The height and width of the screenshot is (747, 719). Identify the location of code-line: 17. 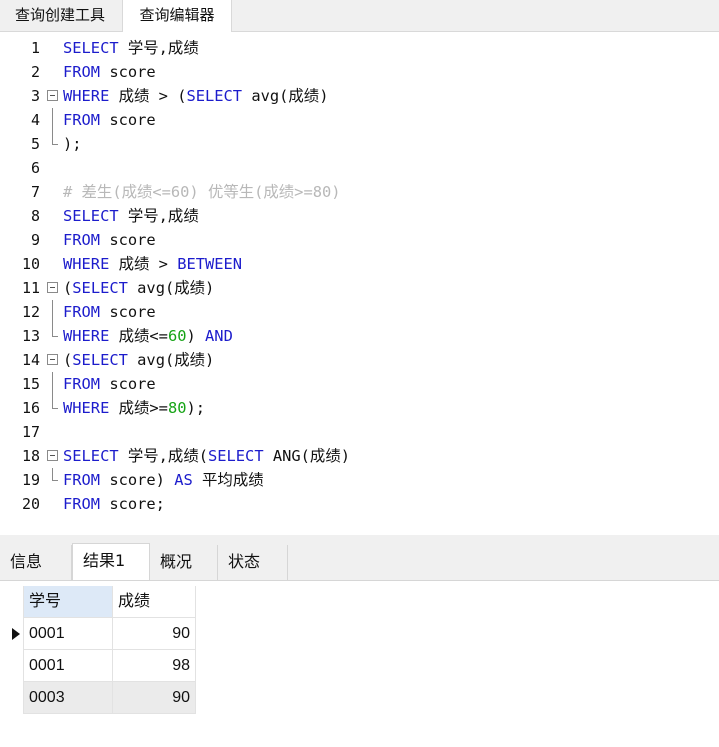
(359, 432).